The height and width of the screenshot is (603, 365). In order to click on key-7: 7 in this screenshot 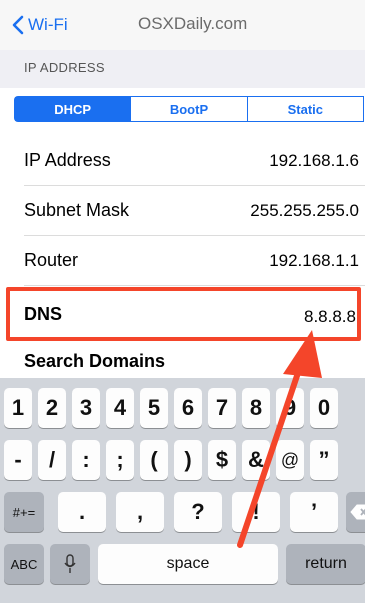, I will do `click(222, 408)`.